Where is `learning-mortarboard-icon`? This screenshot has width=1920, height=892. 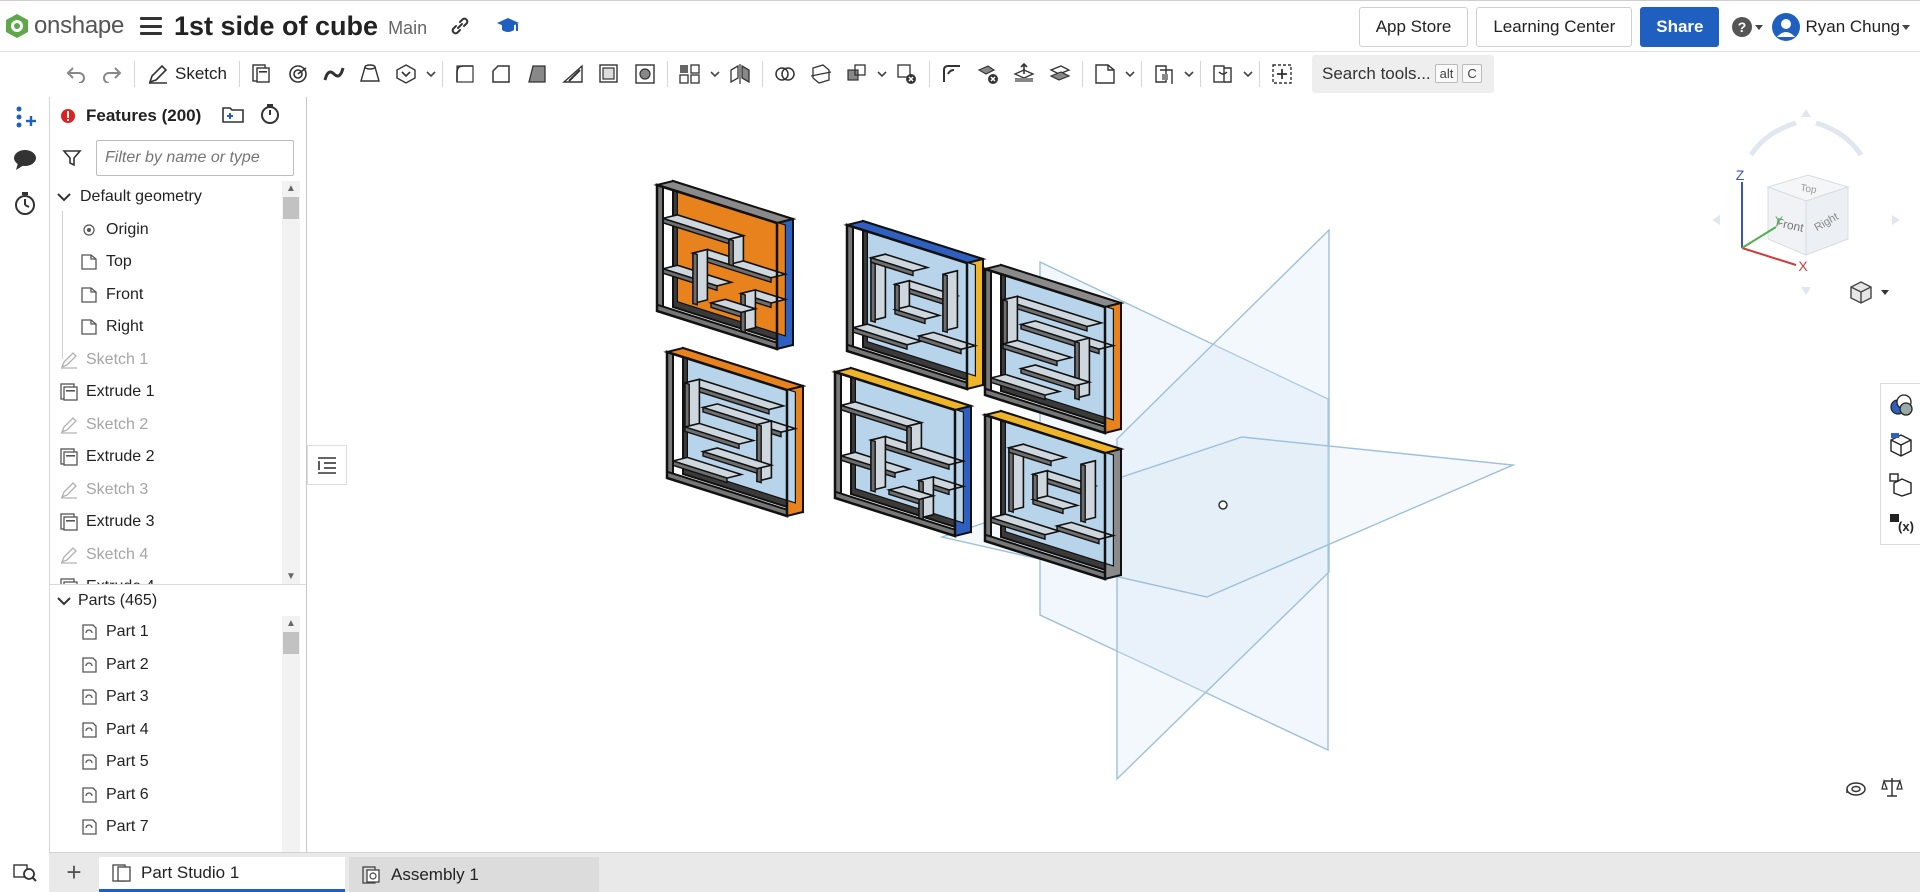 learning-mortarboard-icon is located at coordinates (508, 26).